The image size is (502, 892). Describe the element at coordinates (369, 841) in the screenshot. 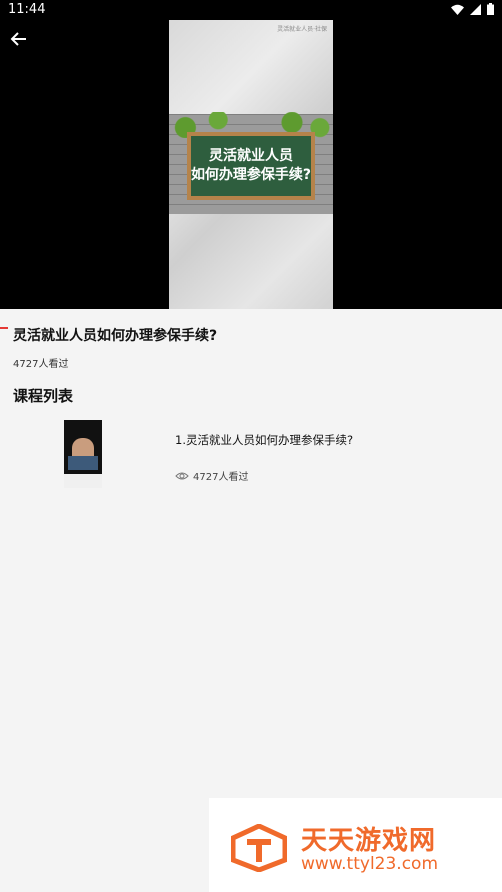

I see `watermark-title: 天天游戏网` at that location.